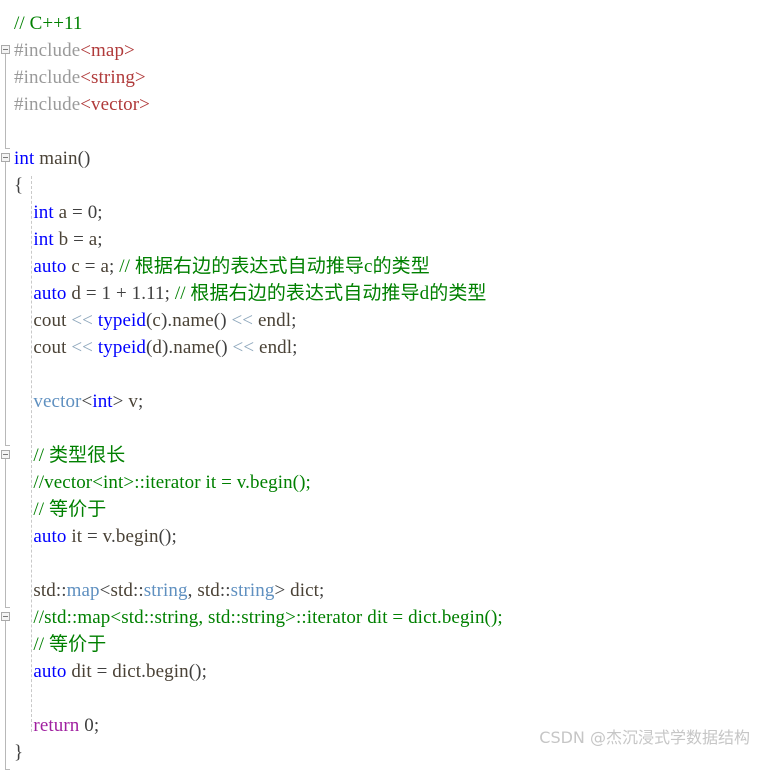 The image size is (760, 770). I want to click on code-line: auto dit = dict.begin();, so click(103, 671).